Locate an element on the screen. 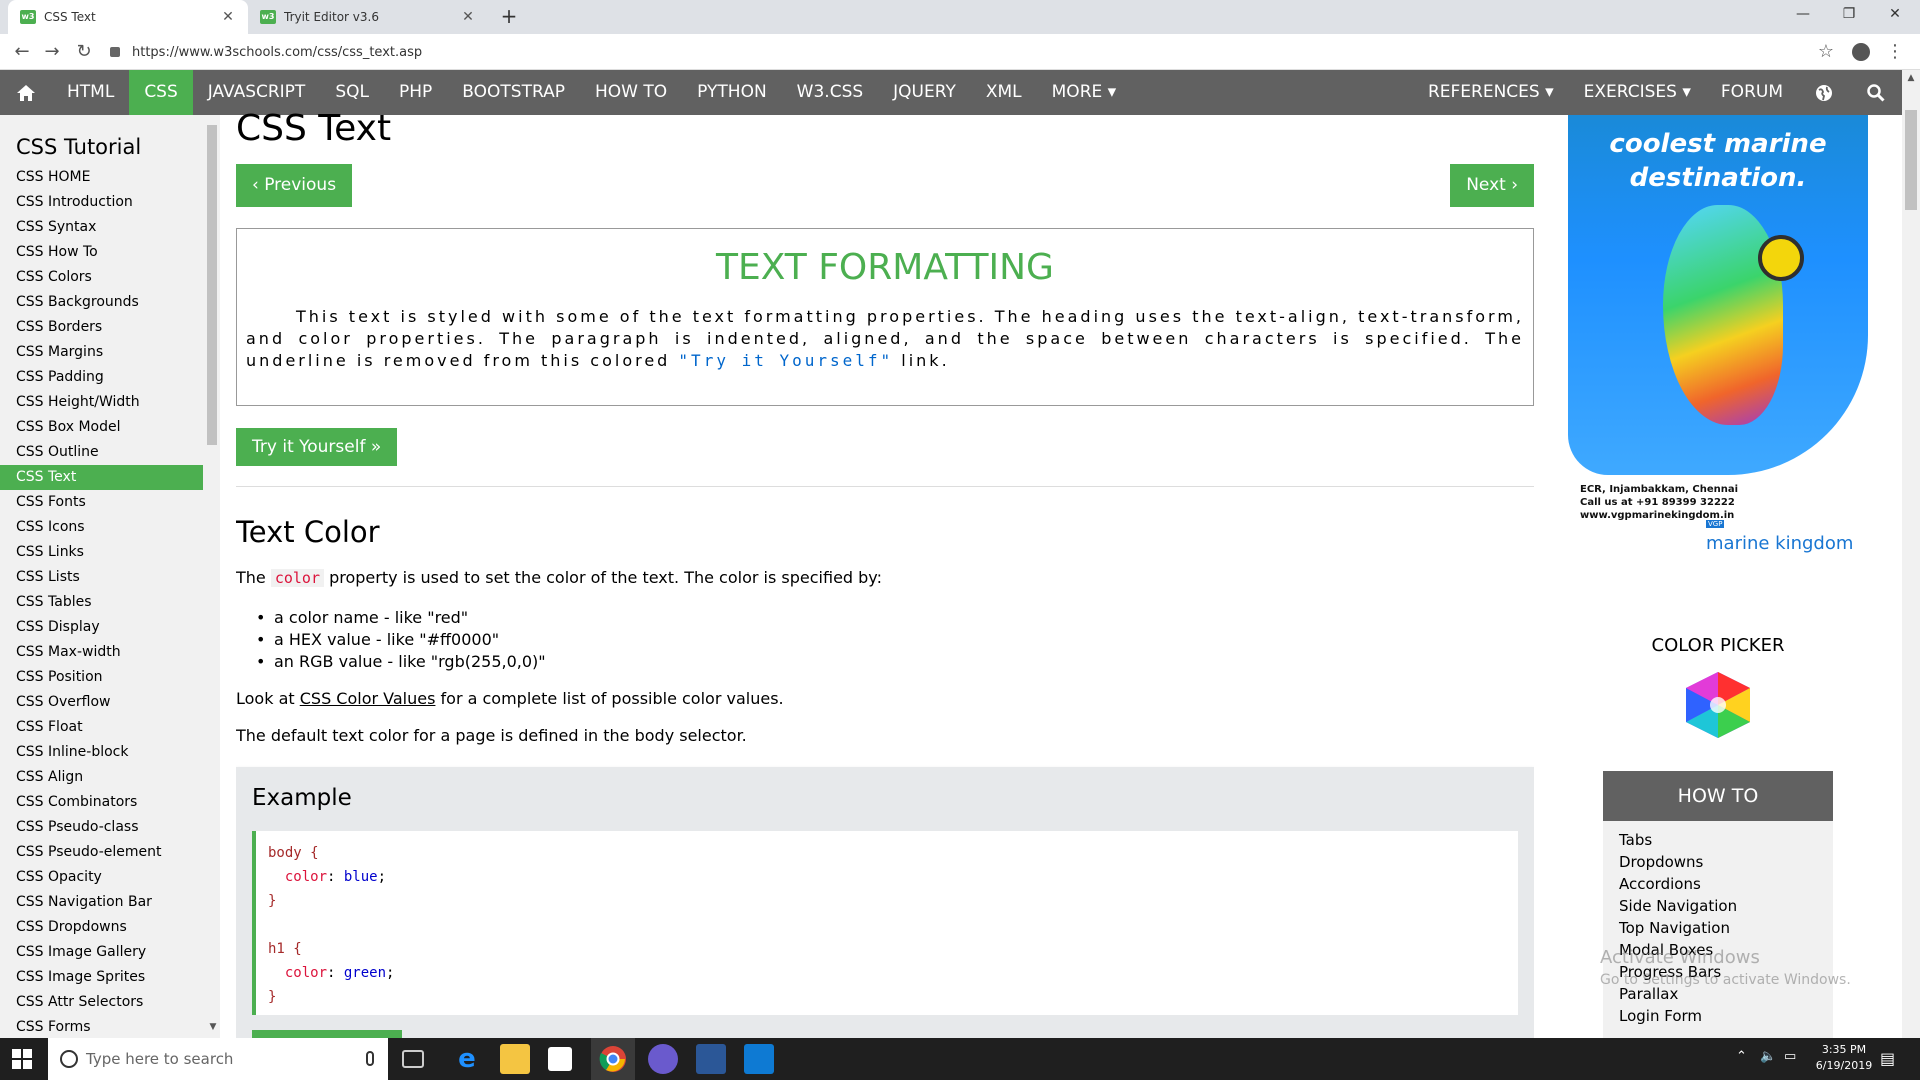 Image resolution: width=1920 pixels, height=1080 pixels. eclipse-icon is located at coordinates (663, 1059).